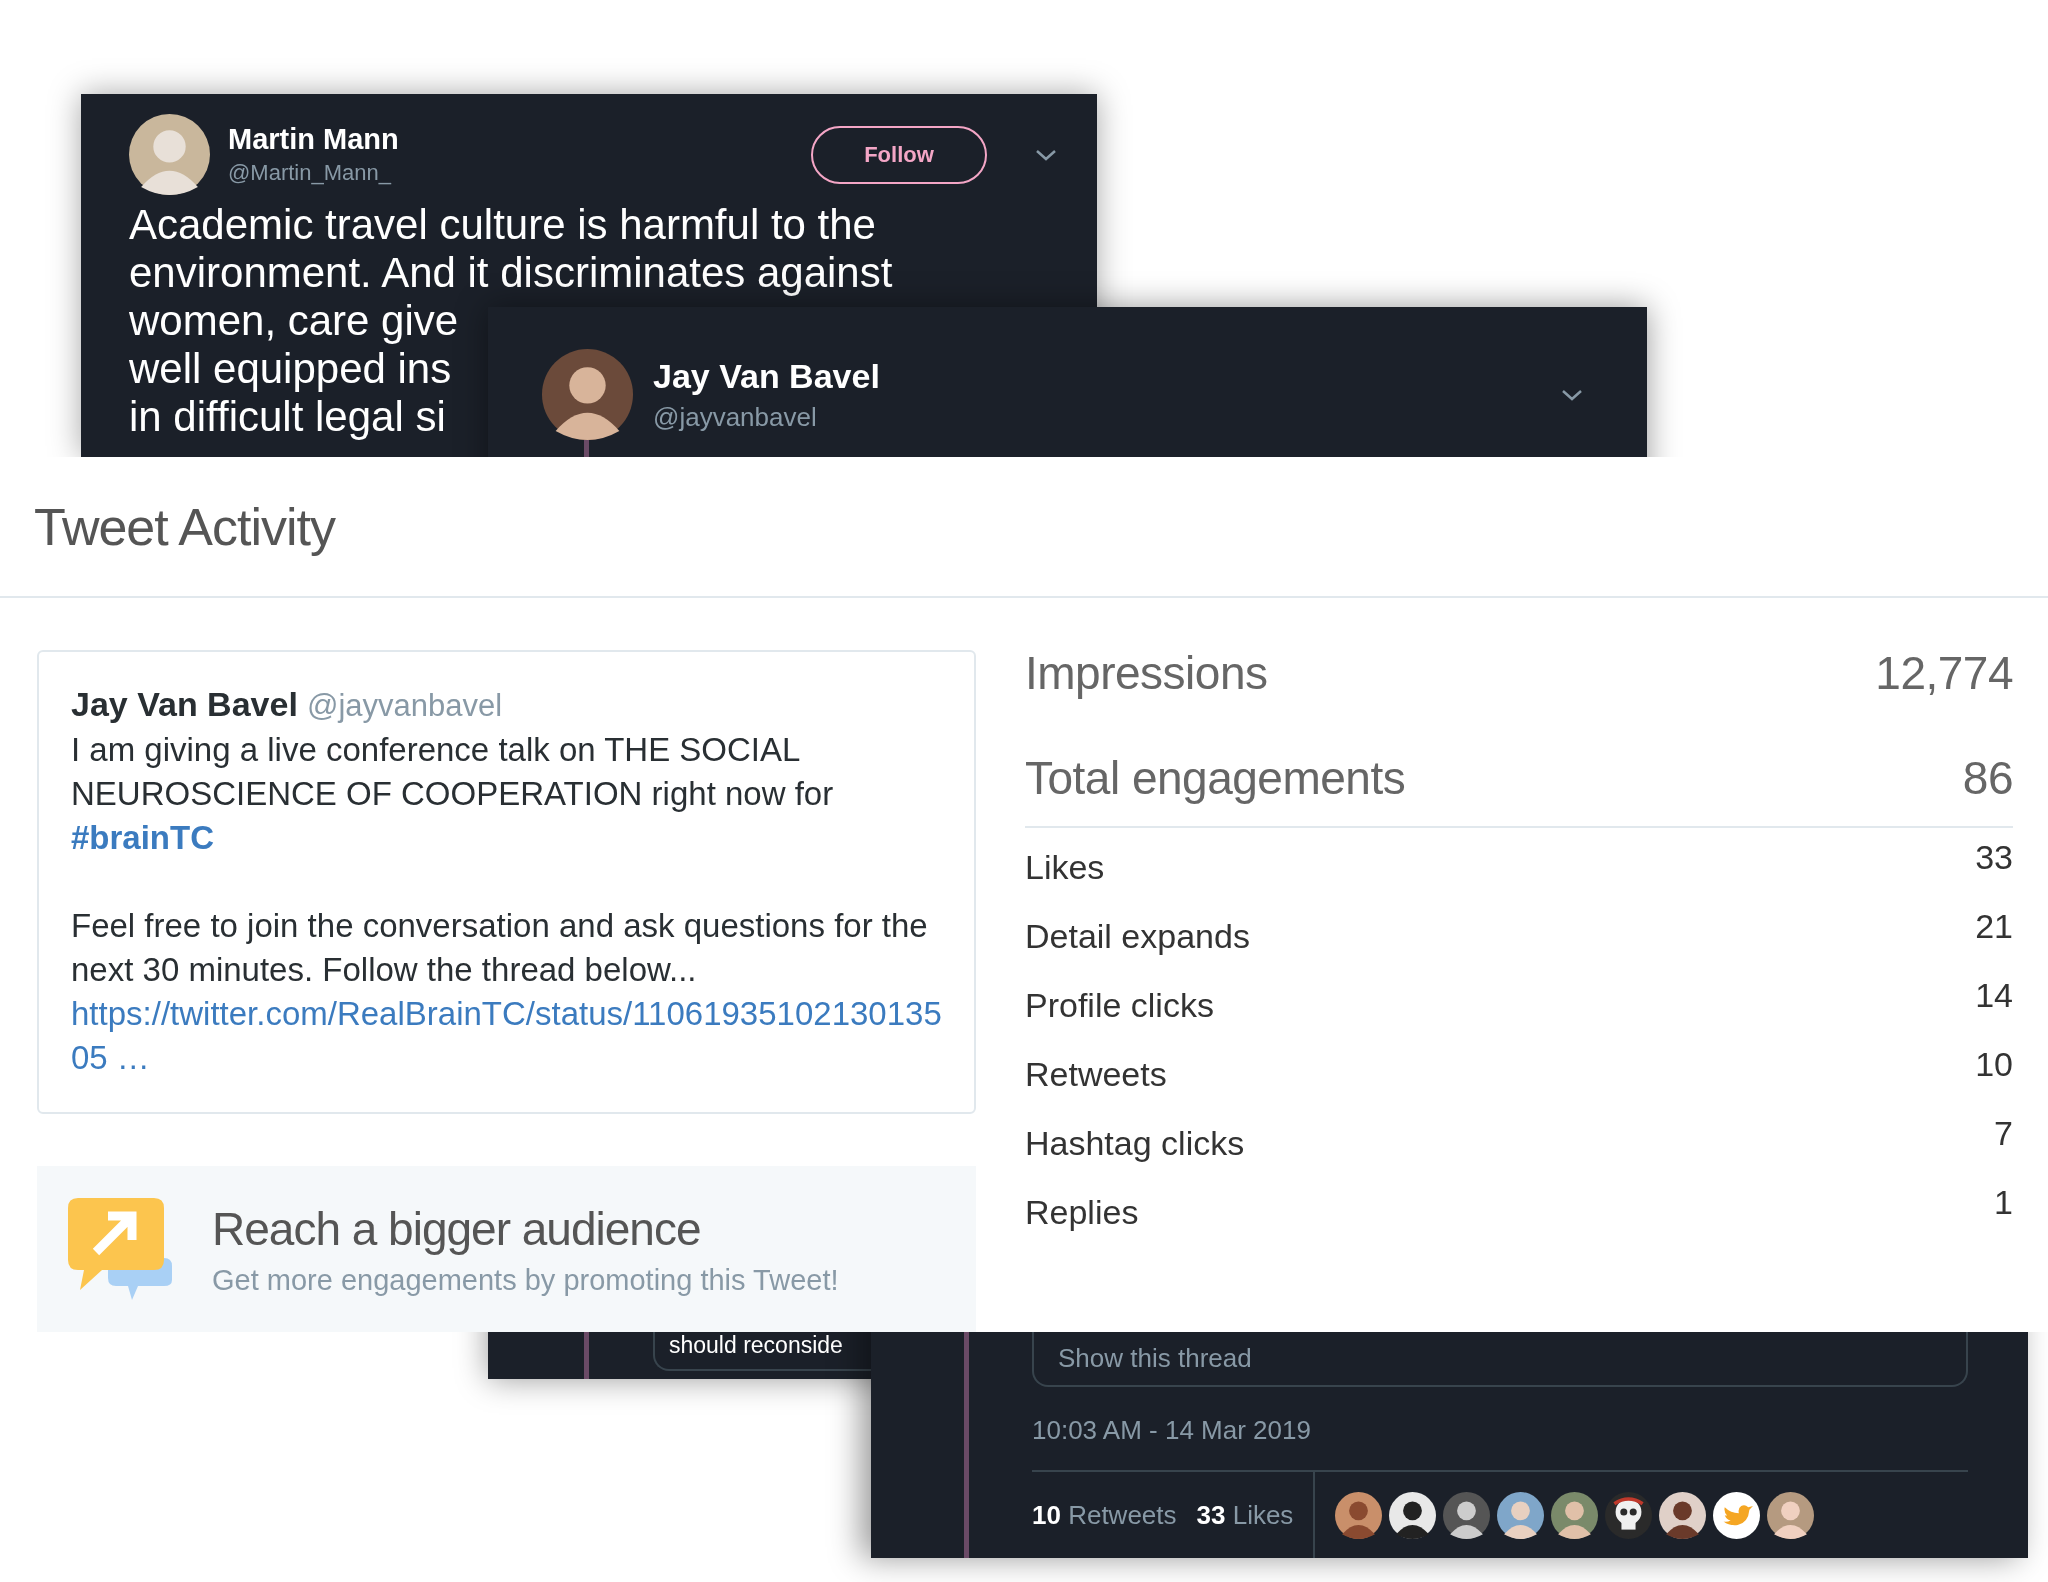  Describe the element at coordinates (1082, 1212) in the screenshot. I see `metric-label: Replies` at that location.